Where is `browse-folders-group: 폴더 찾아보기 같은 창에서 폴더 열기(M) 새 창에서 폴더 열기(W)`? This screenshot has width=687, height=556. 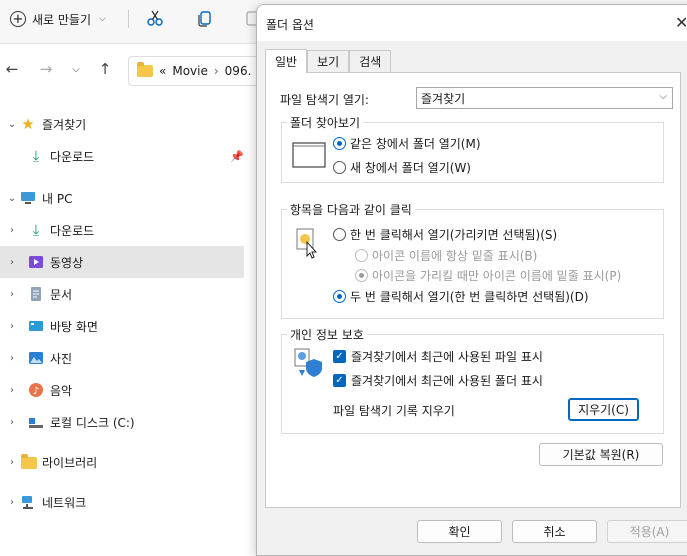 browse-folders-group: 폴더 찾아보기 같은 창에서 폴더 열기(M) 새 창에서 폴더 열기(W) is located at coordinates (472, 148).